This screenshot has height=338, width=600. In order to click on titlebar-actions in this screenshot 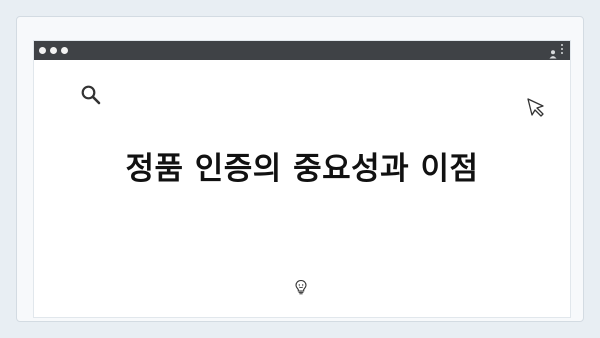, I will do `click(556, 51)`.